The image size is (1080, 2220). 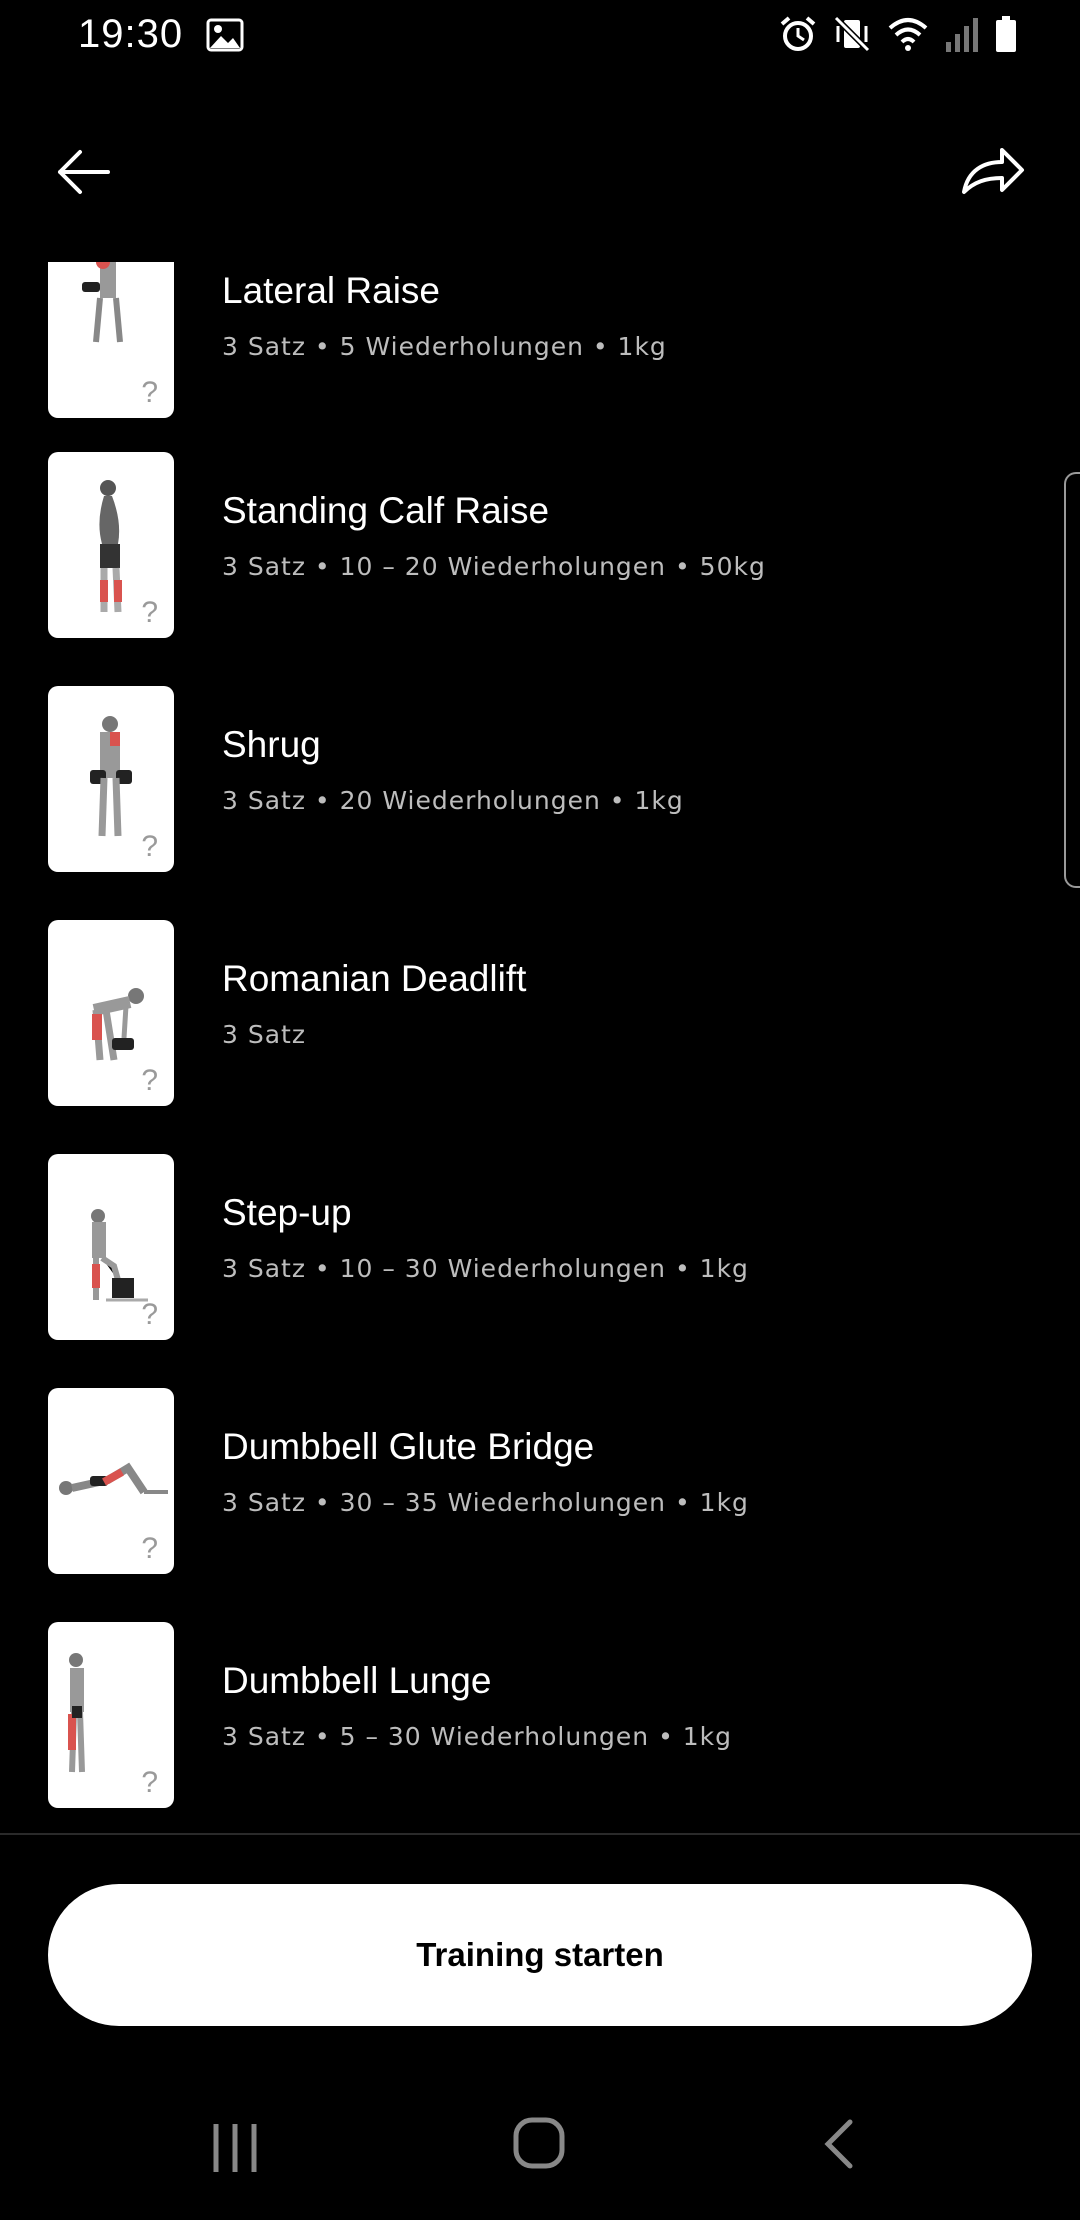 I want to click on status-bar: 19:30, so click(x=540, y=36).